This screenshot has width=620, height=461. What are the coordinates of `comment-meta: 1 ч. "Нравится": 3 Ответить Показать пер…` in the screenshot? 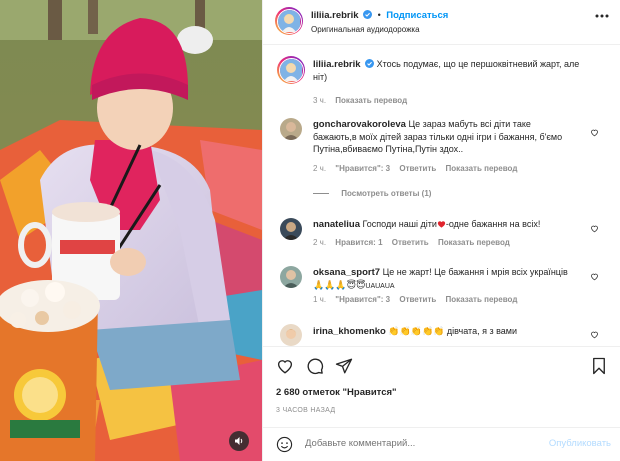 It's located at (418, 299).